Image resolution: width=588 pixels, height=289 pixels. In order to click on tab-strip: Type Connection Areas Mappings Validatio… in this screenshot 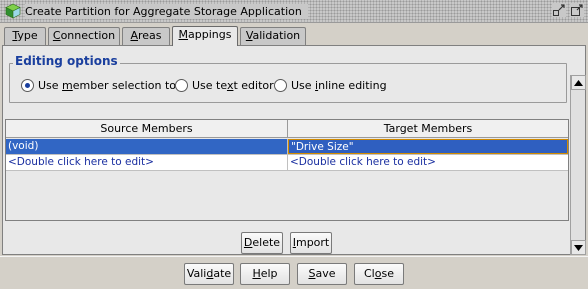, I will do `click(294, 36)`.